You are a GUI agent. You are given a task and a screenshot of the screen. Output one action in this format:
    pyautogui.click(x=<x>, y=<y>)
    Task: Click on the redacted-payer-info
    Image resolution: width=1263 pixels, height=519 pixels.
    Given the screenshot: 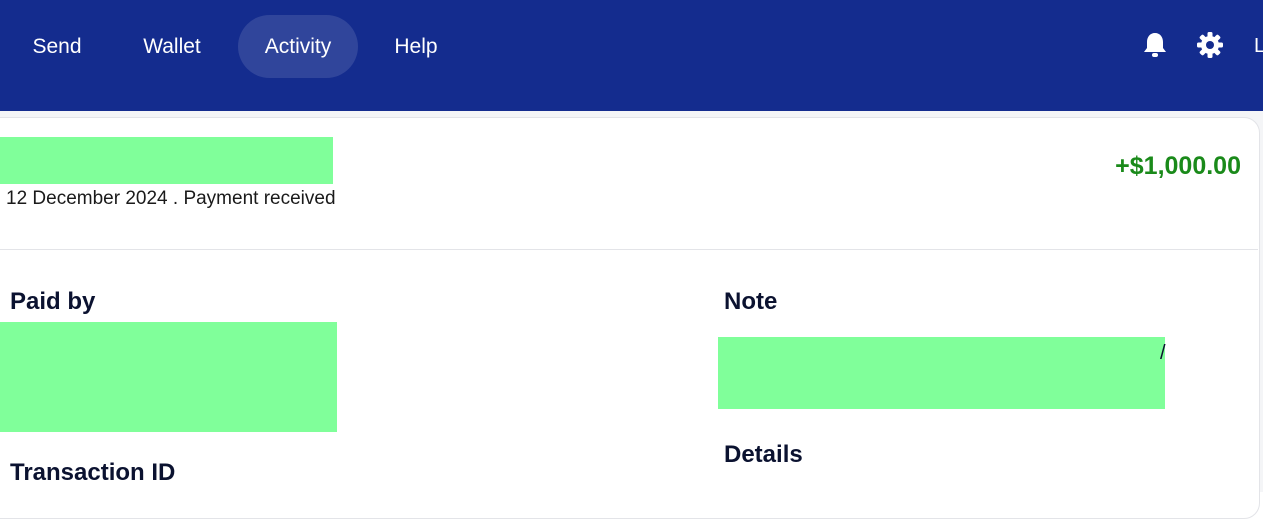 What is the action you would take?
    pyautogui.click(x=168, y=377)
    